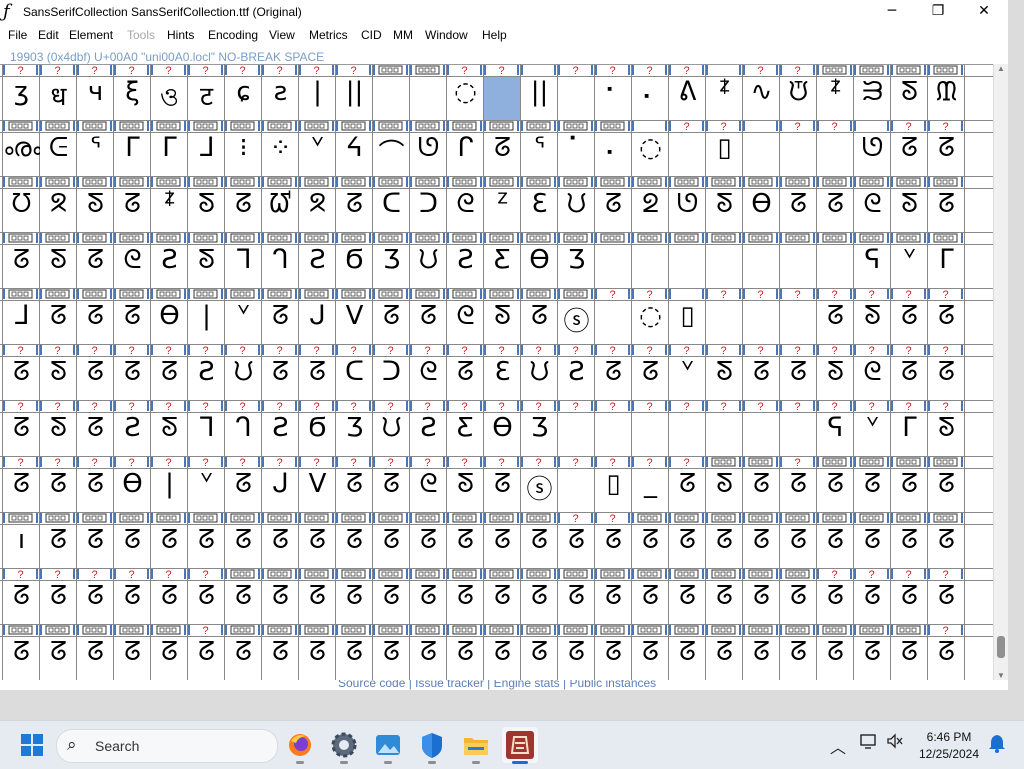 The height and width of the screenshot is (769, 1024). What do you see at coordinates (58, 211) in the screenshot?
I see `glyph-cell: ᘝ` at bounding box center [58, 211].